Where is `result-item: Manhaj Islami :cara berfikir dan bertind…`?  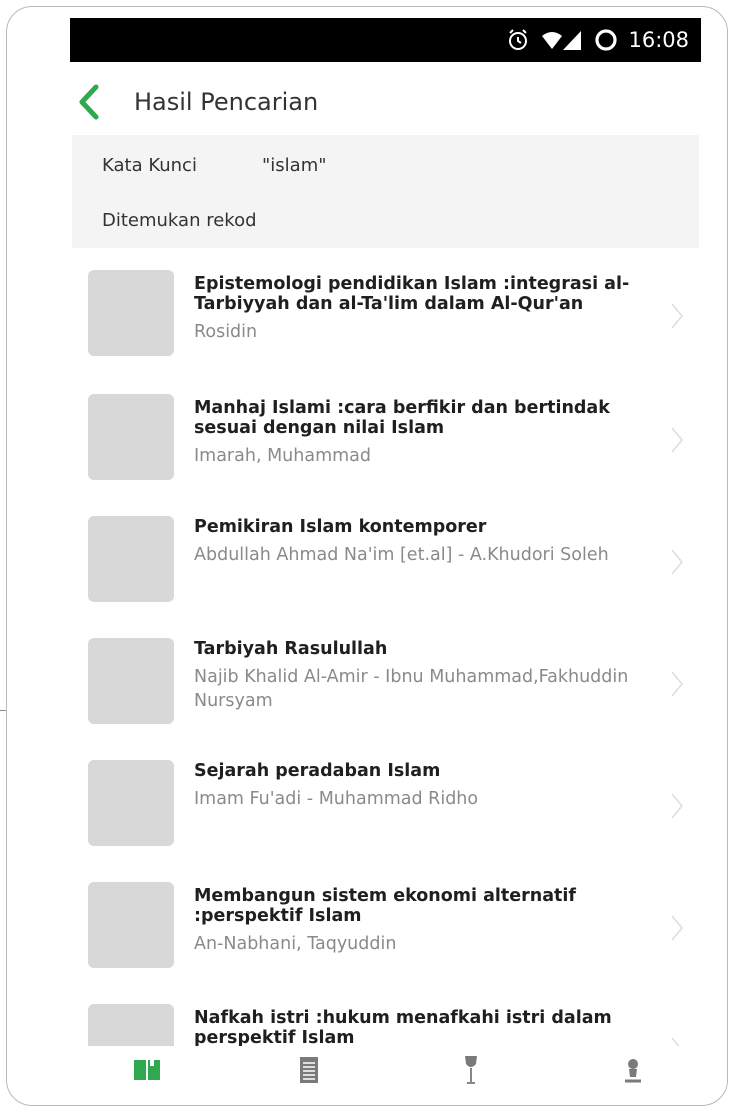
result-item: Manhaj Islami :cara berfikir dan bertind… is located at coordinates (387, 437).